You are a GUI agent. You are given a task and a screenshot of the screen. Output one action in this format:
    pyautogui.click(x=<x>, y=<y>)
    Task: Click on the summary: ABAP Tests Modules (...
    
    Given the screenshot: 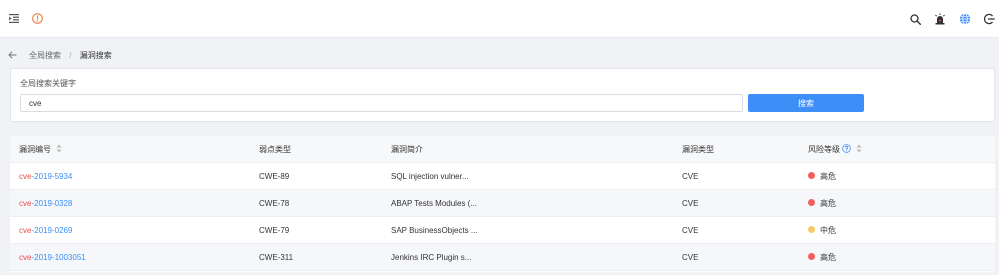 What is the action you would take?
    pyautogui.click(x=434, y=203)
    